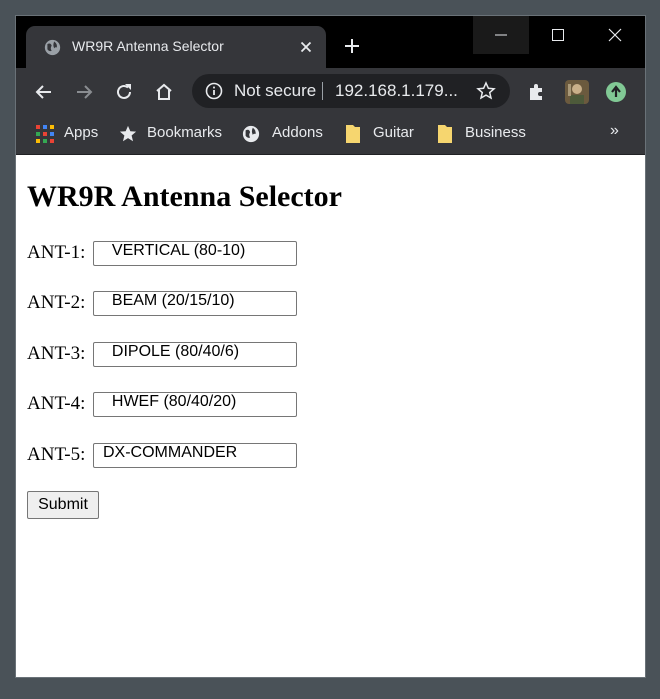  What do you see at coordinates (214, 91) in the screenshot?
I see `info-icon` at bounding box center [214, 91].